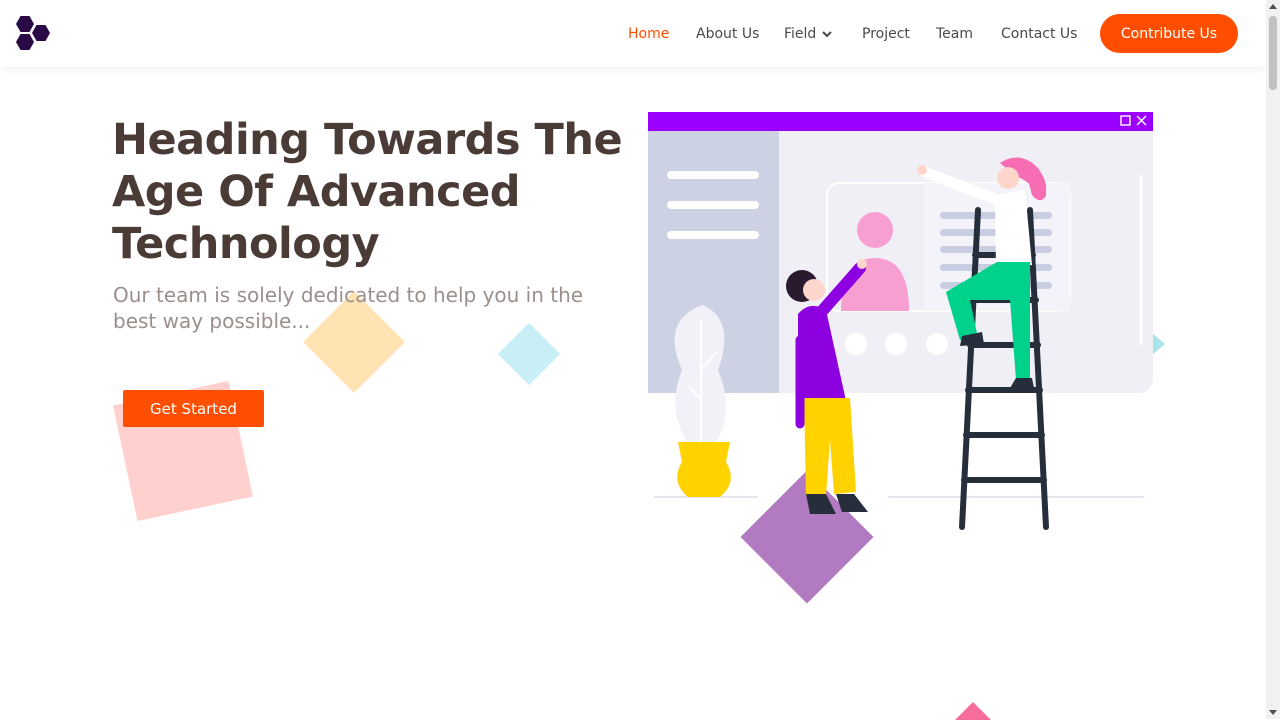  I want to click on nav-field: Field, so click(808, 34).